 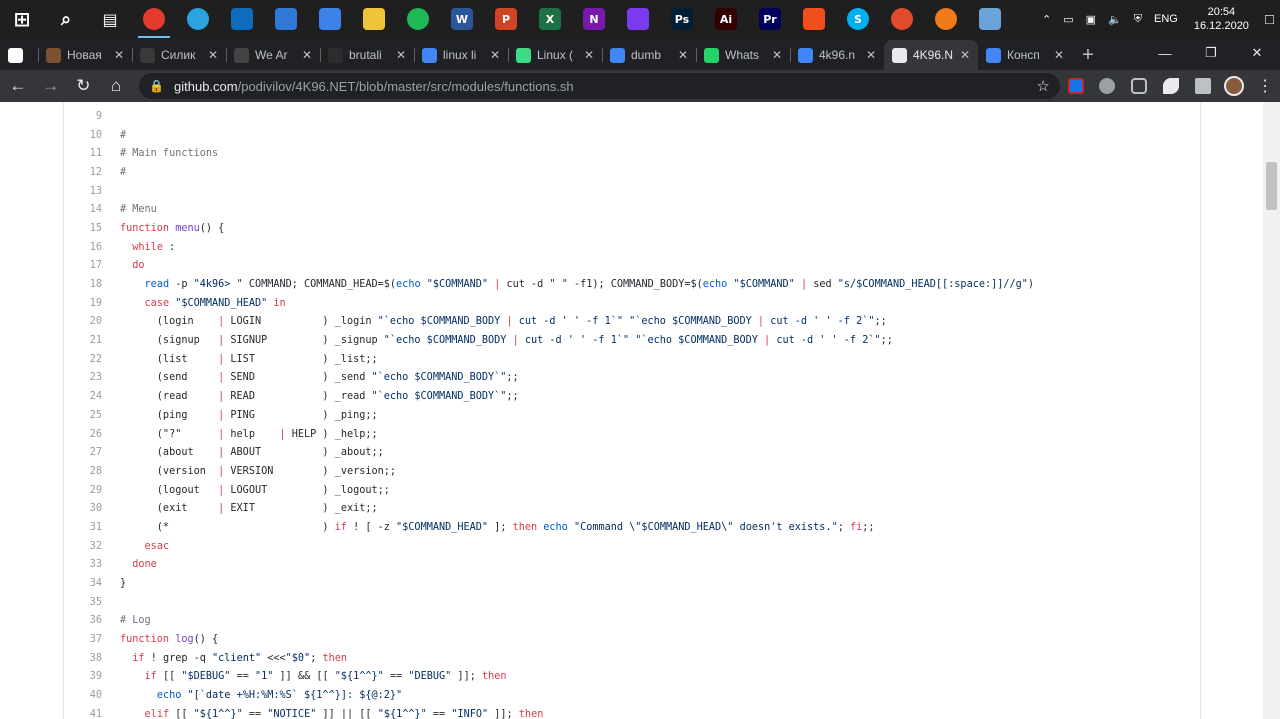 I want to click on reload-button: ↻, so click(x=84, y=86).